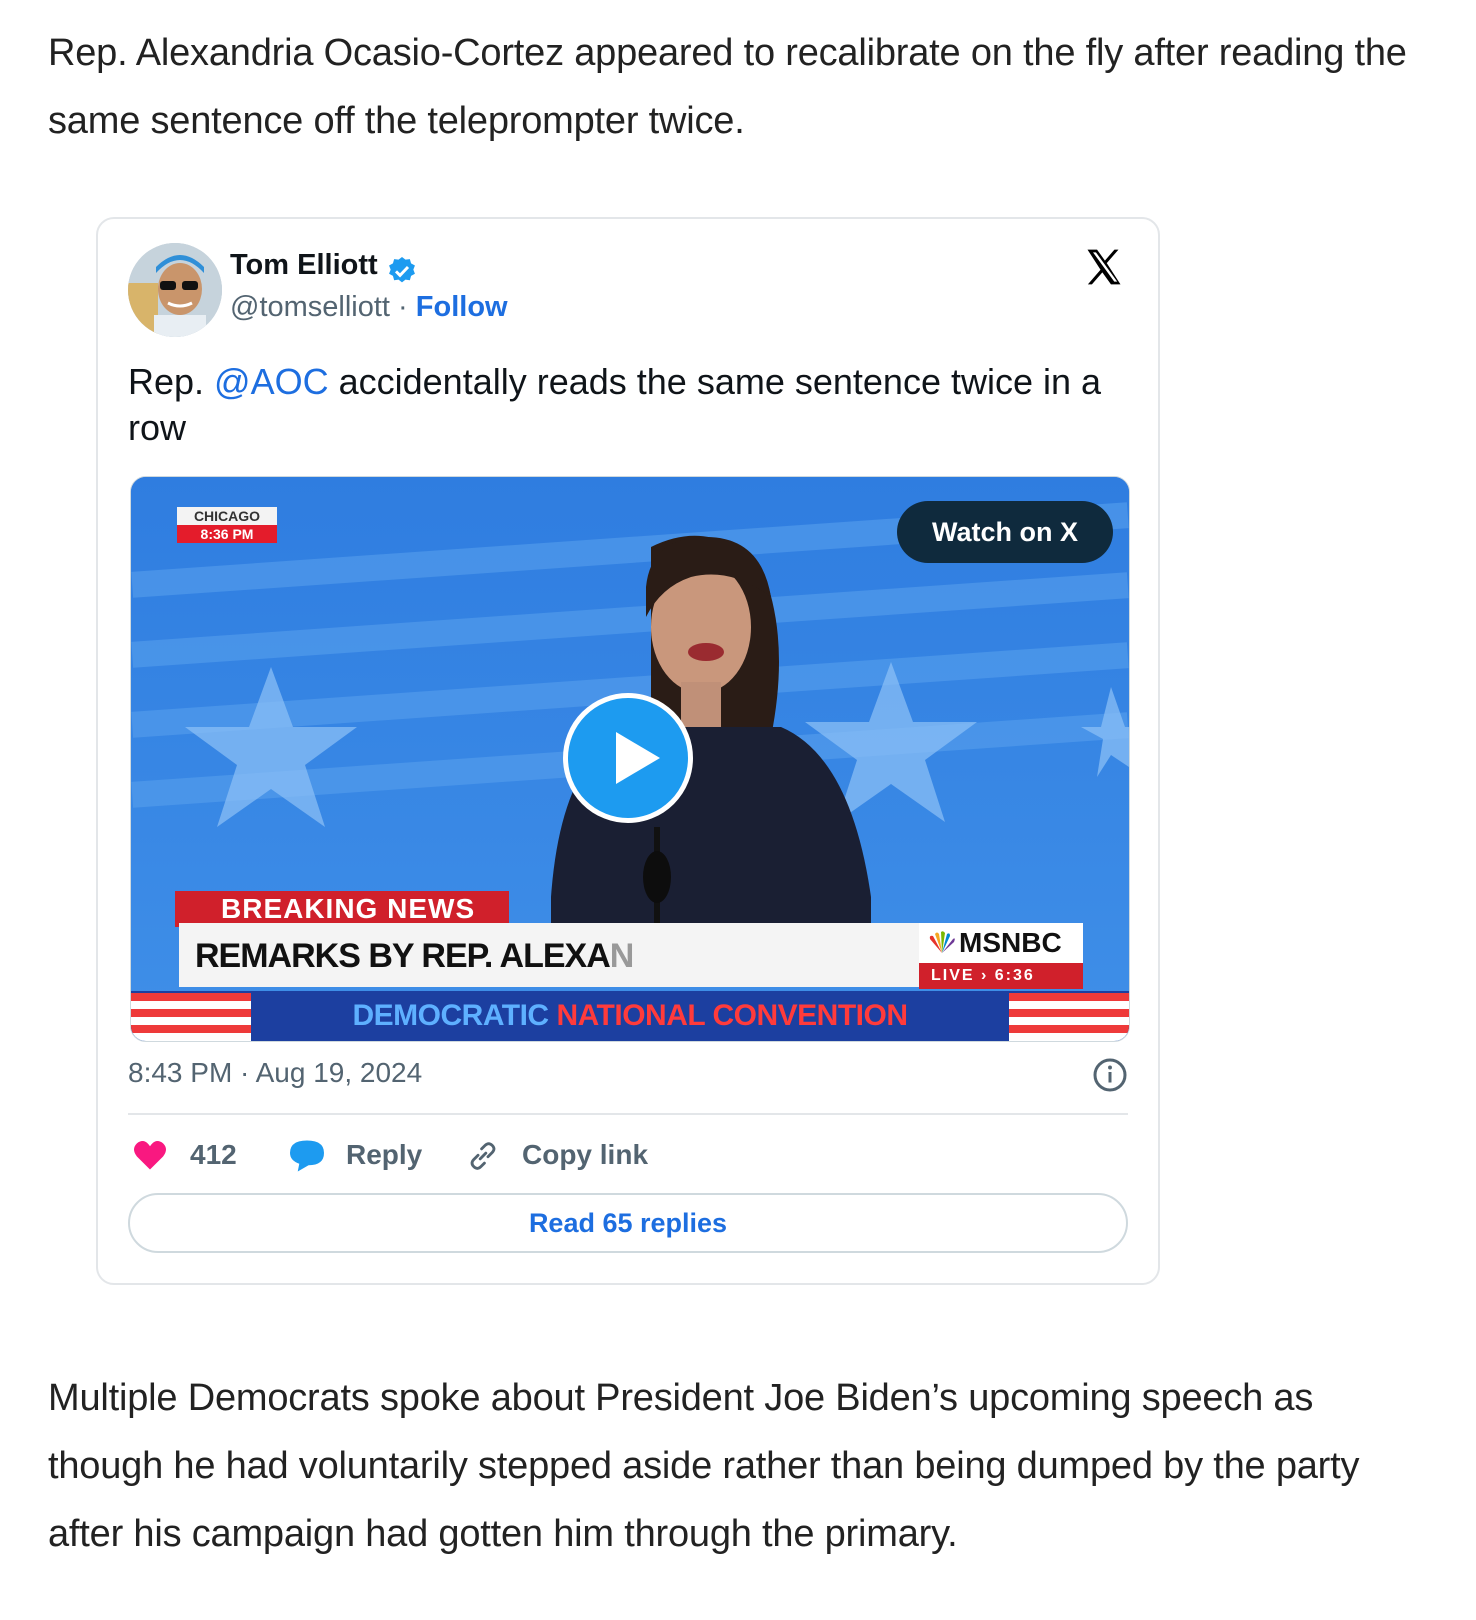 Image resolution: width=1476 pixels, height=1620 pixels. Describe the element at coordinates (622, 956) in the screenshot. I see `lower-third-fade: N` at that location.